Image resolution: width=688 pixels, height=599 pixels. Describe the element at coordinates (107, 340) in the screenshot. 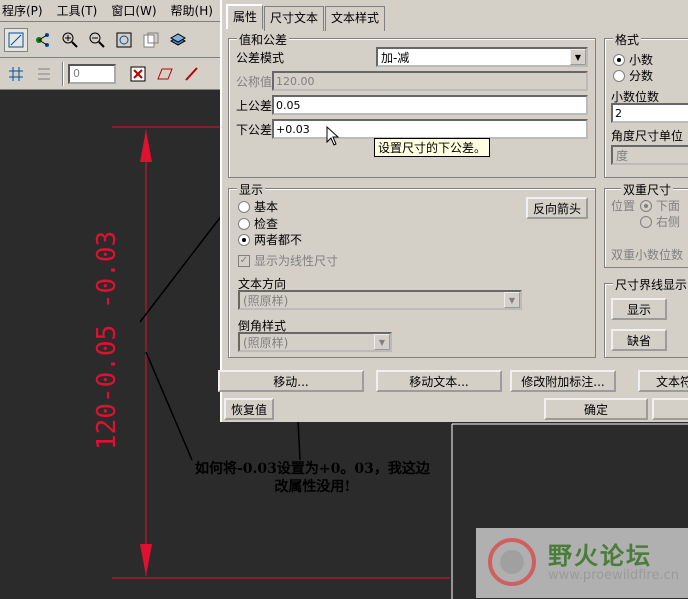

I see `dimension-text: 120-0.05 -0.03` at that location.